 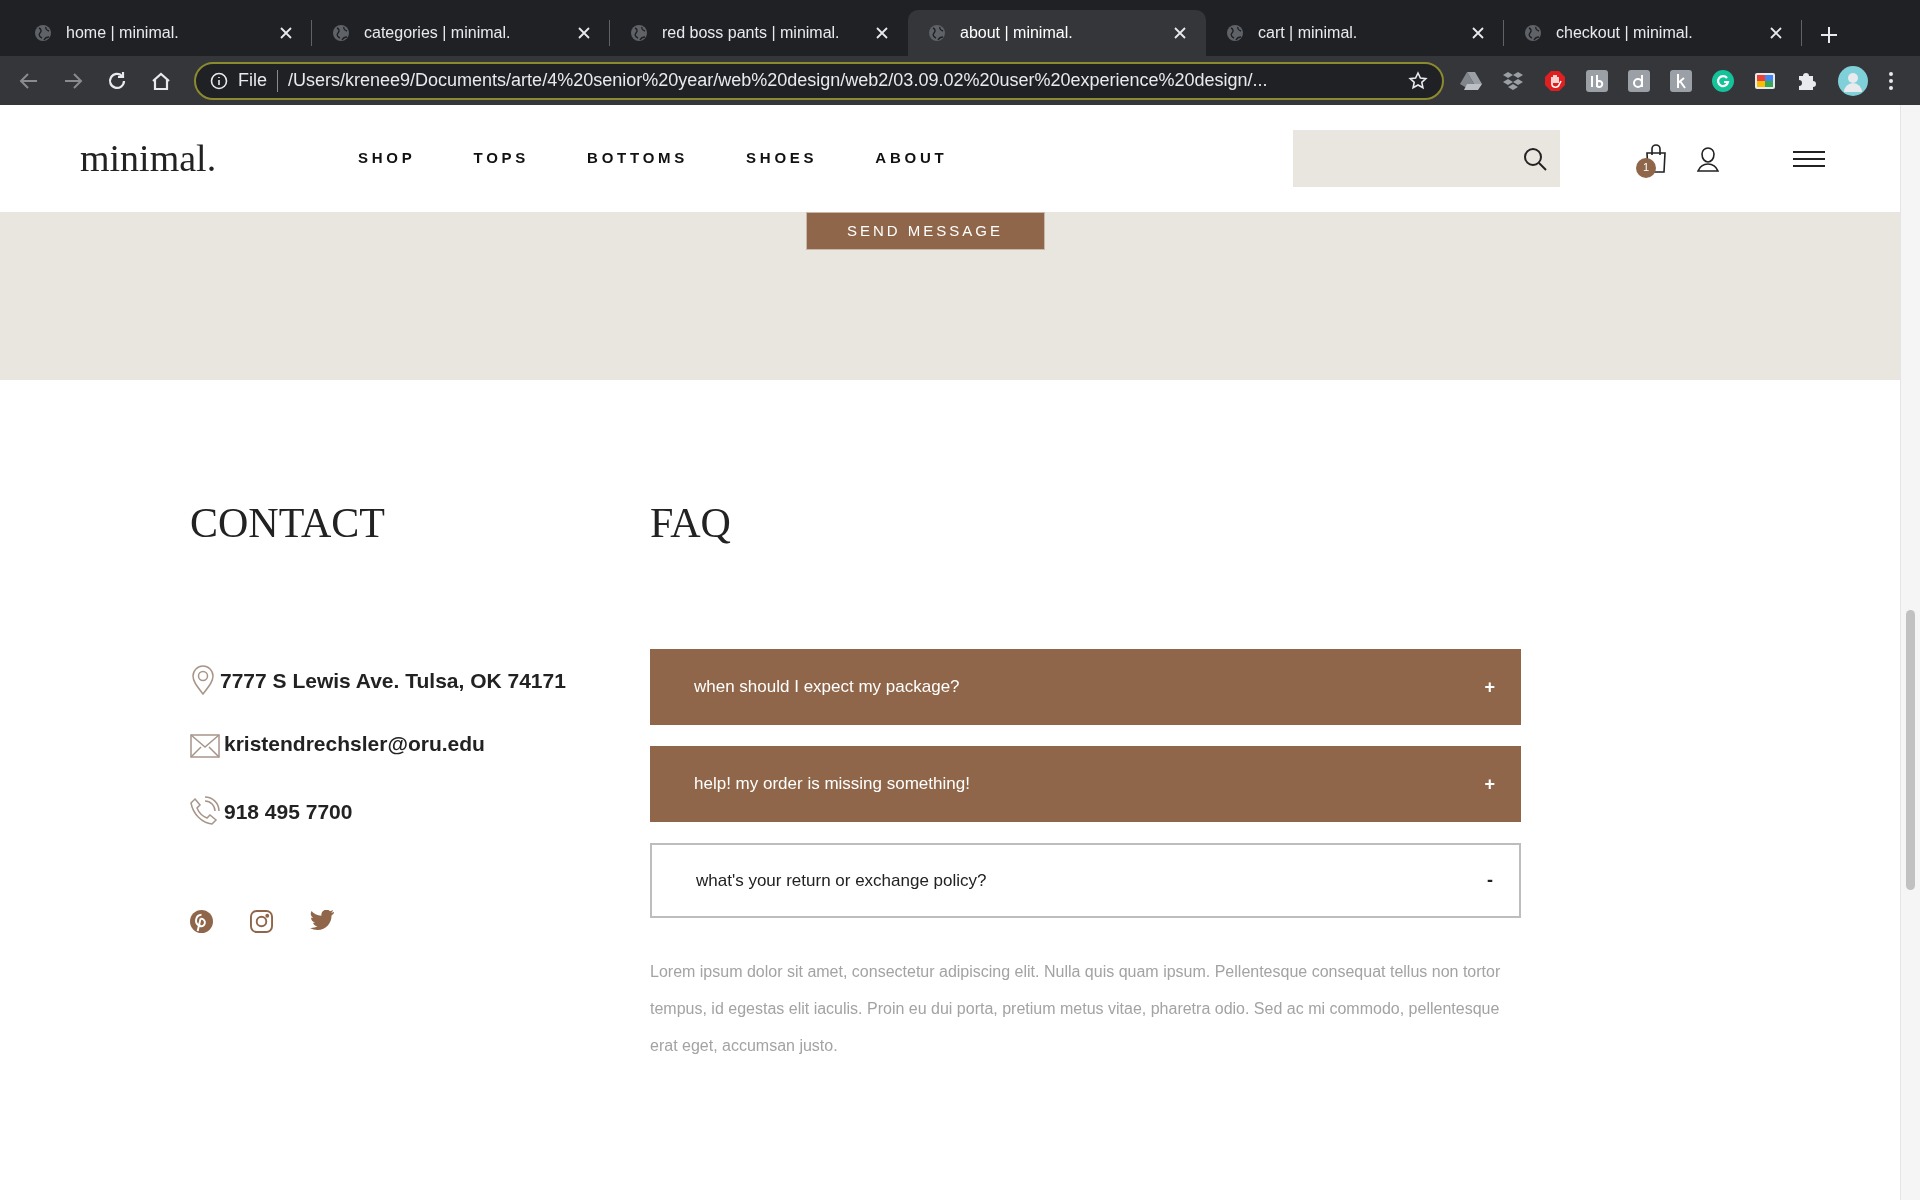 I want to click on phone-icon, so click(x=205, y=811).